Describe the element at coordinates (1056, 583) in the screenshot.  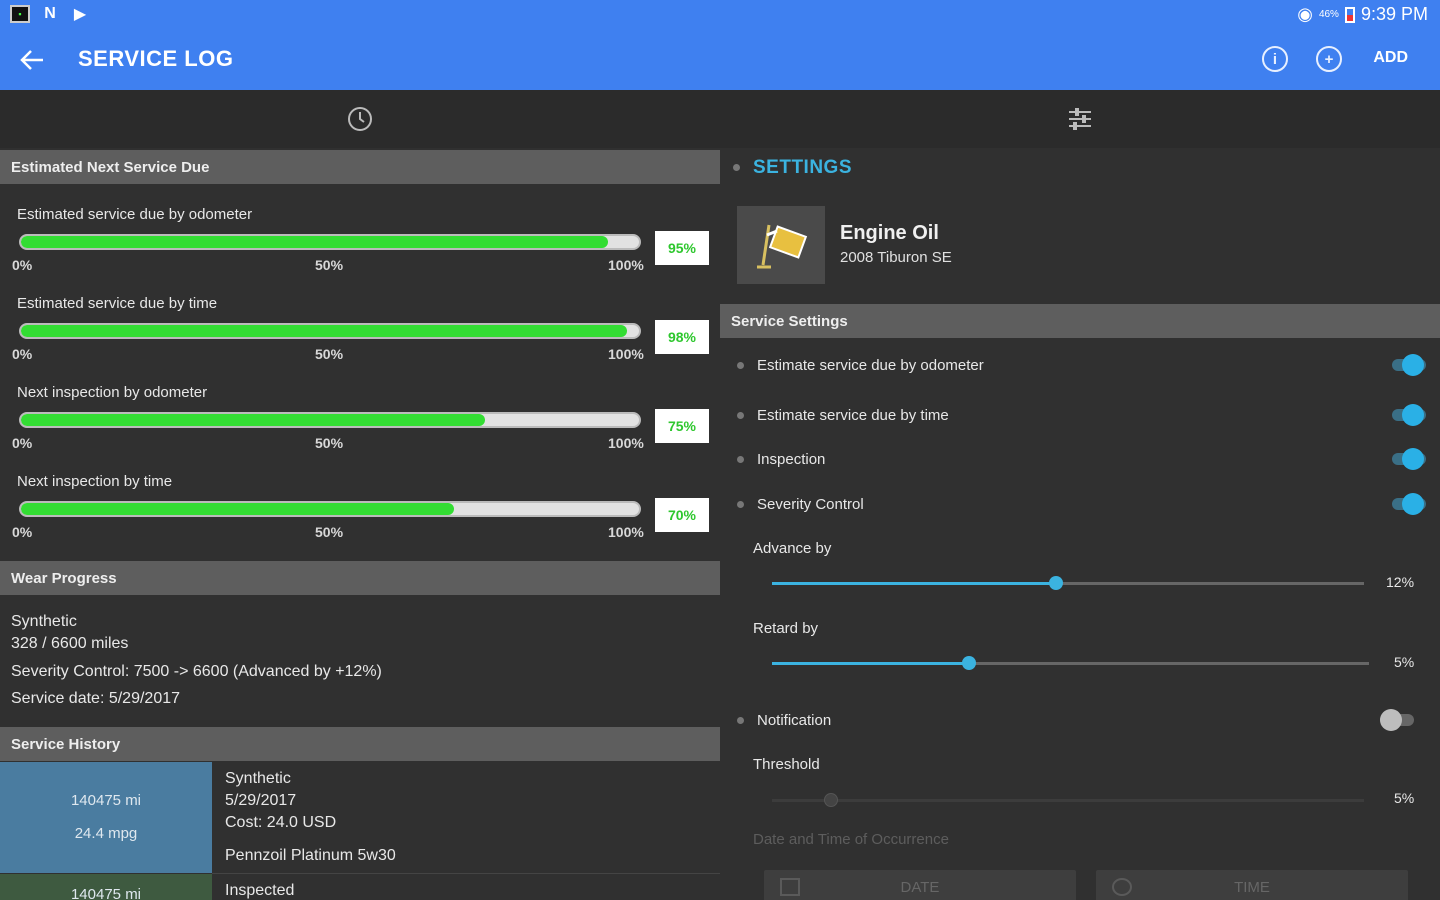
I see `advance-slider-knob` at that location.